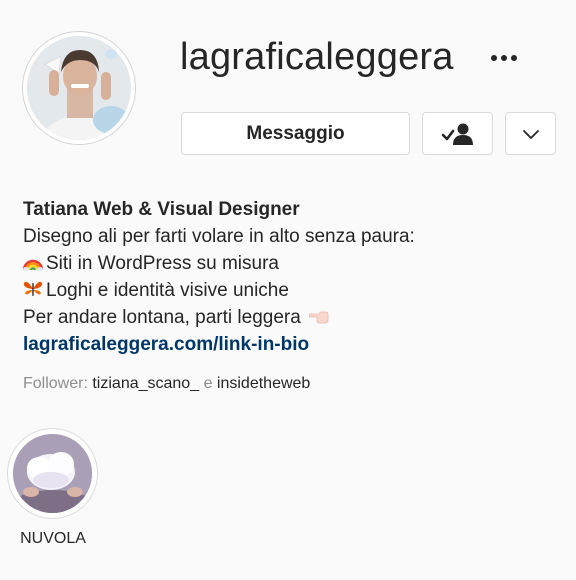 The height and width of the screenshot is (580, 576). What do you see at coordinates (161, 209) in the screenshot?
I see `bio-name: Tatiana Web & Visual Designer` at bounding box center [161, 209].